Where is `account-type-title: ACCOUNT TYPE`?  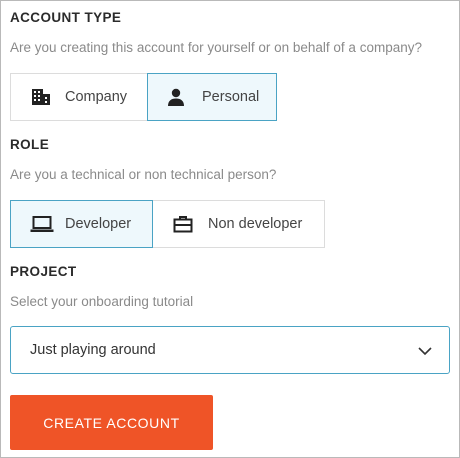
account-type-title: ACCOUNT TYPE is located at coordinates (66, 17).